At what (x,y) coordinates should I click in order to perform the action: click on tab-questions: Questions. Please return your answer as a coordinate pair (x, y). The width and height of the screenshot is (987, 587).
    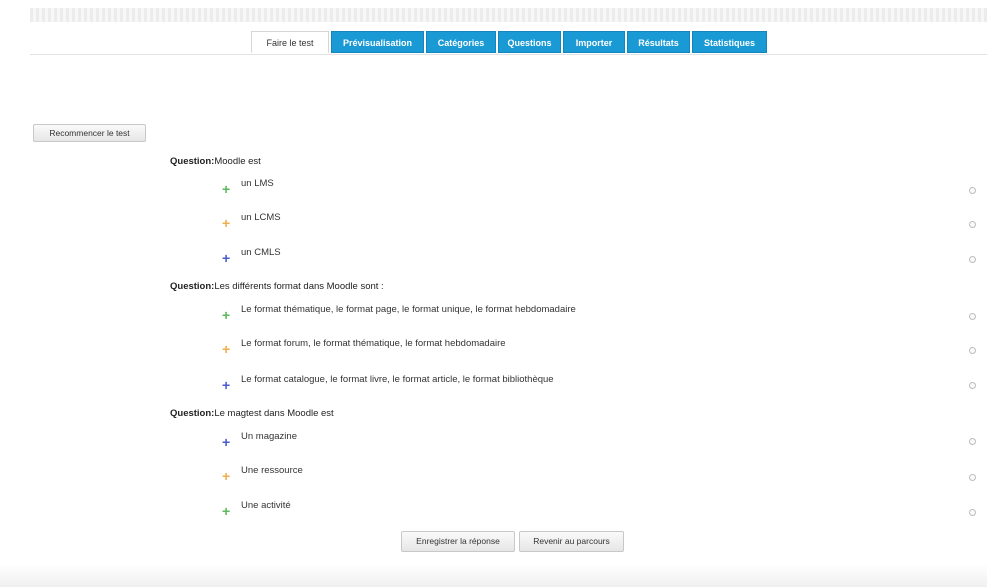
    Looking at the image, I should click on (529, 42).